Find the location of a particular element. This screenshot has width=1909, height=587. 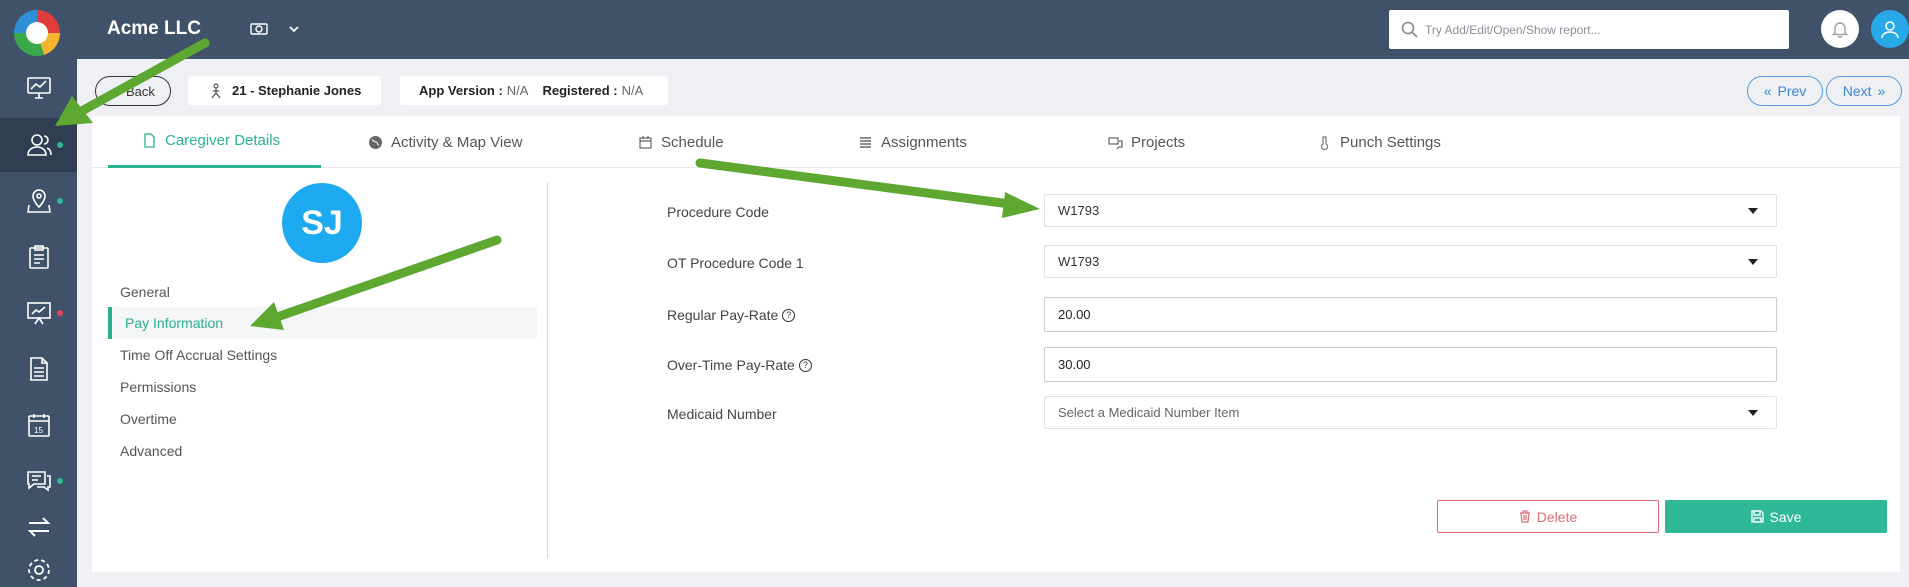

menu-item-general: General is located at coordinates (314, 292).